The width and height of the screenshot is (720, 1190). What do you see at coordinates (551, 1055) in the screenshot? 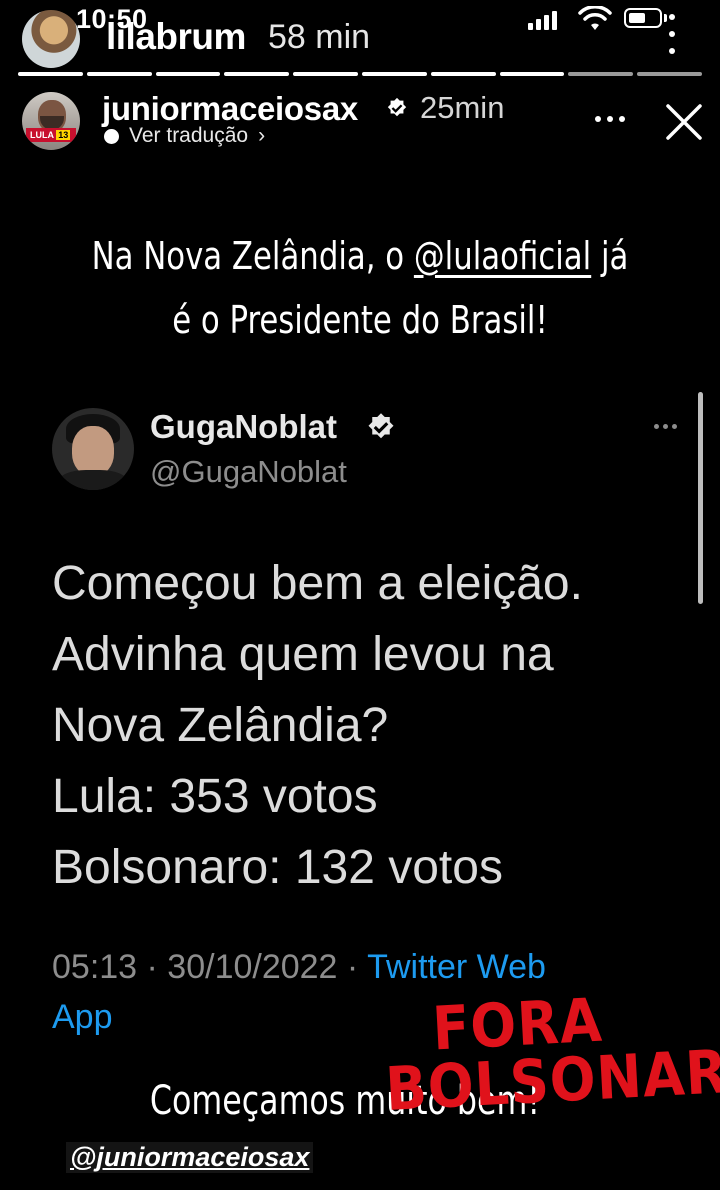
I see `fora-bolsonaro-sticker: FORA BOLSONARO` at bounding box center [551, 1055].